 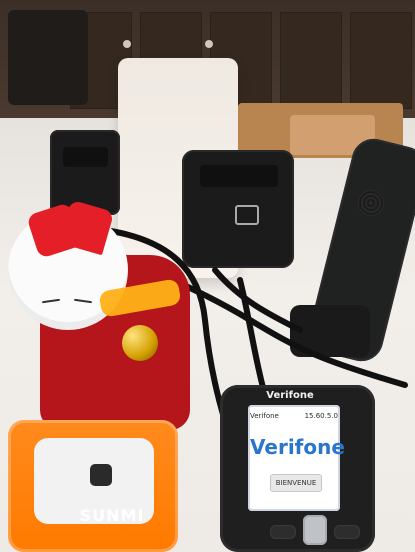 I want to click on verifone-status-right: 15.60.5.0, so click(x=321, y=416).